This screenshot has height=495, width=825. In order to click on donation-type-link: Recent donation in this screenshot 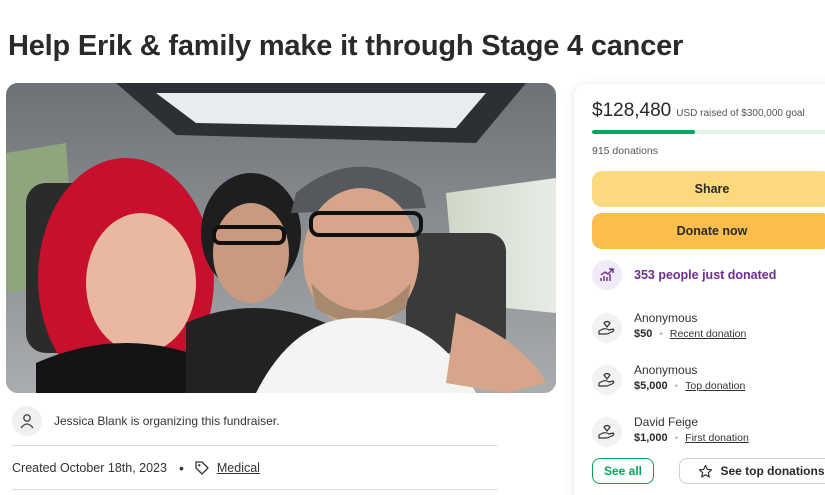, I will do `click(708, 334)`.